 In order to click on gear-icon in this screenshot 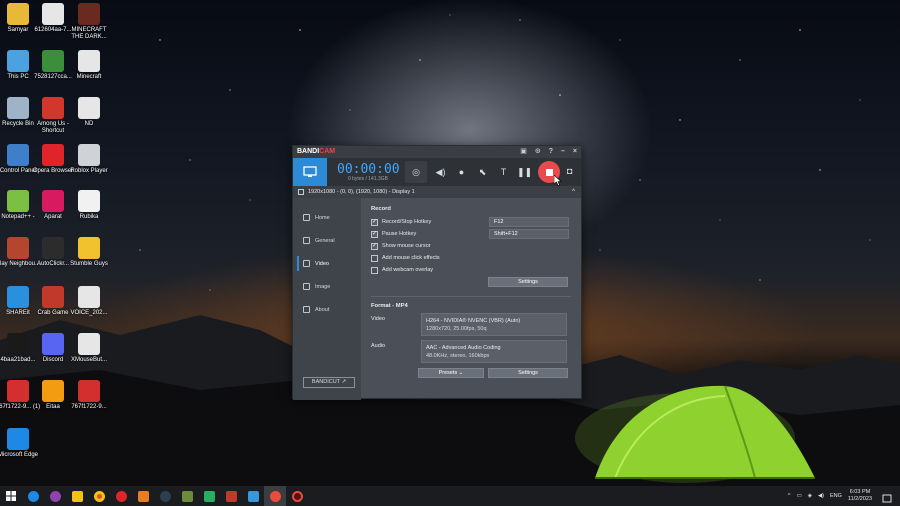, I will do `click(306, 240)`.